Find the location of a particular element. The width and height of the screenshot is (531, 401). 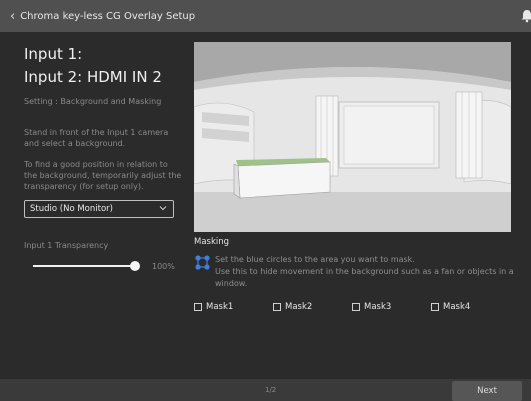

mask4-label: Mask4 is located at coordinates (457, 307).